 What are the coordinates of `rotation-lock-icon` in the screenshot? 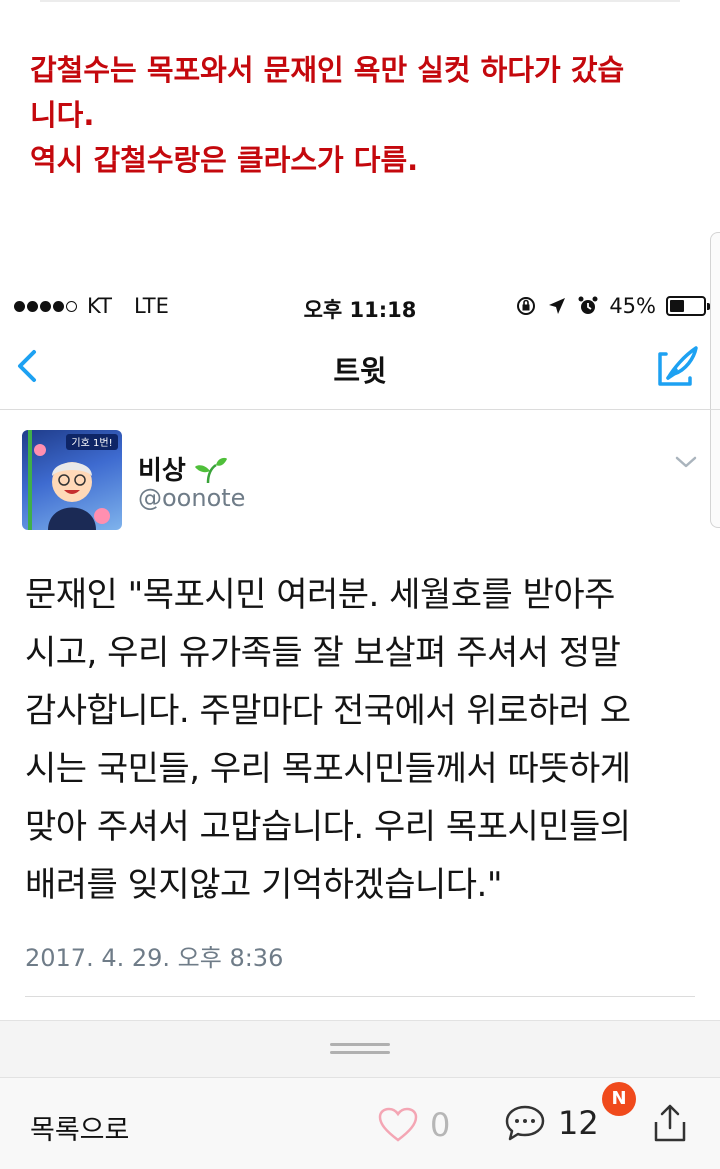 It's located at (526, 306).